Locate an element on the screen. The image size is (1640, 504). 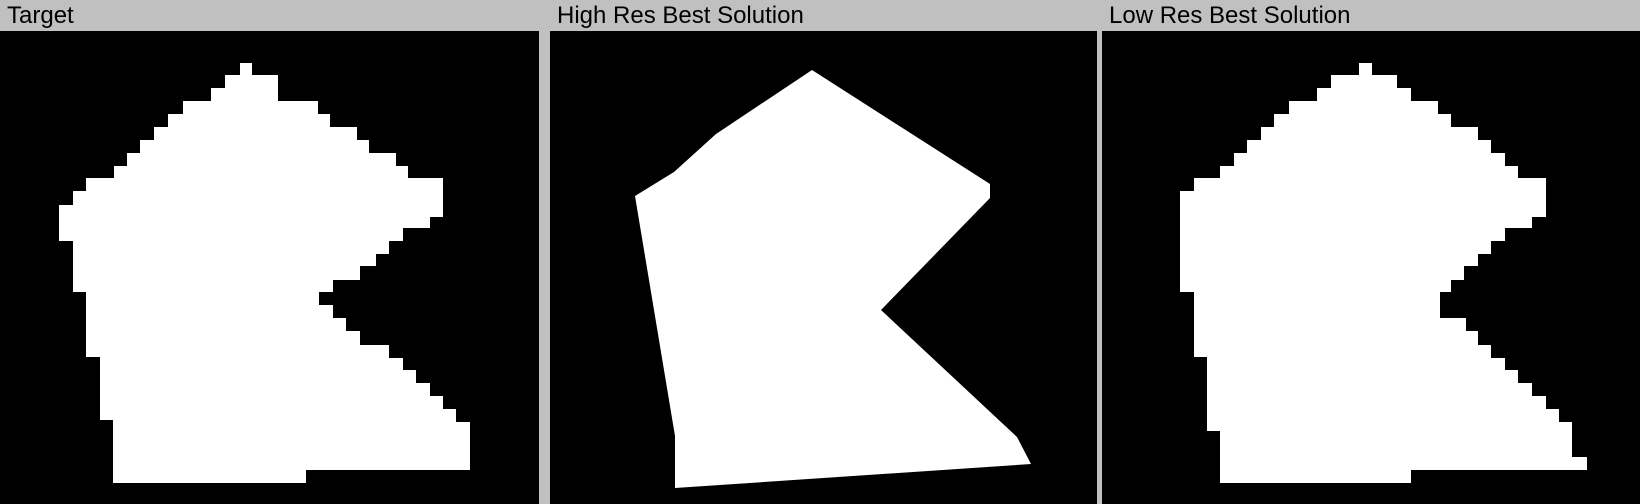
target-panel-title: Target is located at coordinates (40, 15).